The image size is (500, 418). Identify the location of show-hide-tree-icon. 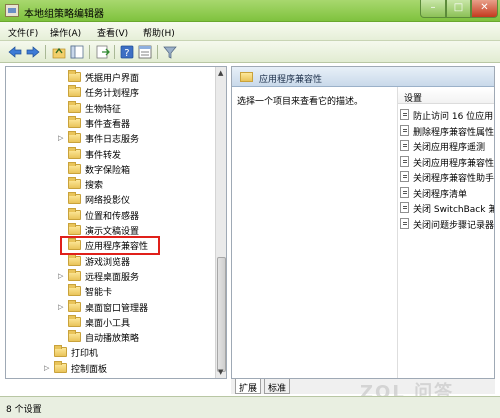
(77, 52).